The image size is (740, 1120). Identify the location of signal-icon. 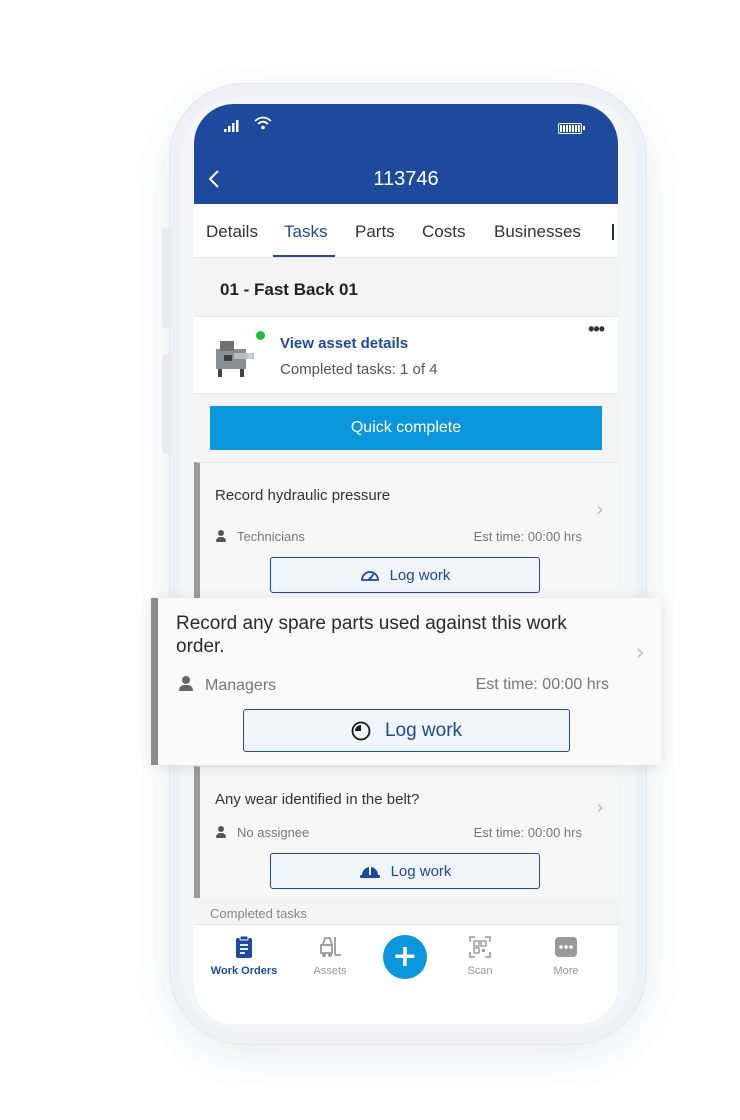
(234, 127).